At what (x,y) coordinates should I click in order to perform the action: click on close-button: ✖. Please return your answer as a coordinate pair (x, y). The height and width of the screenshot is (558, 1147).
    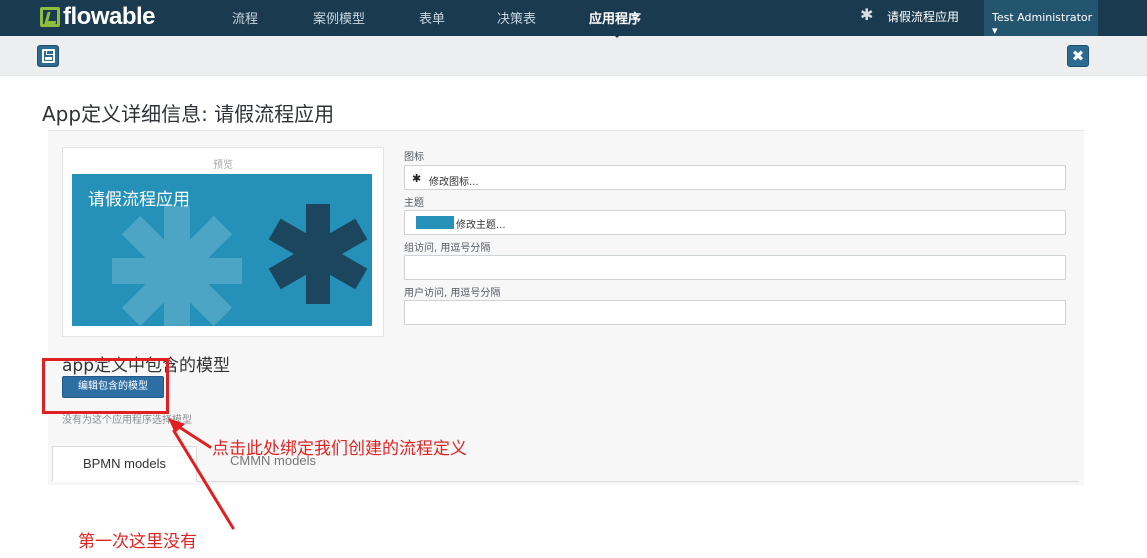
    Looking at the image, I should click on (1078, 56).